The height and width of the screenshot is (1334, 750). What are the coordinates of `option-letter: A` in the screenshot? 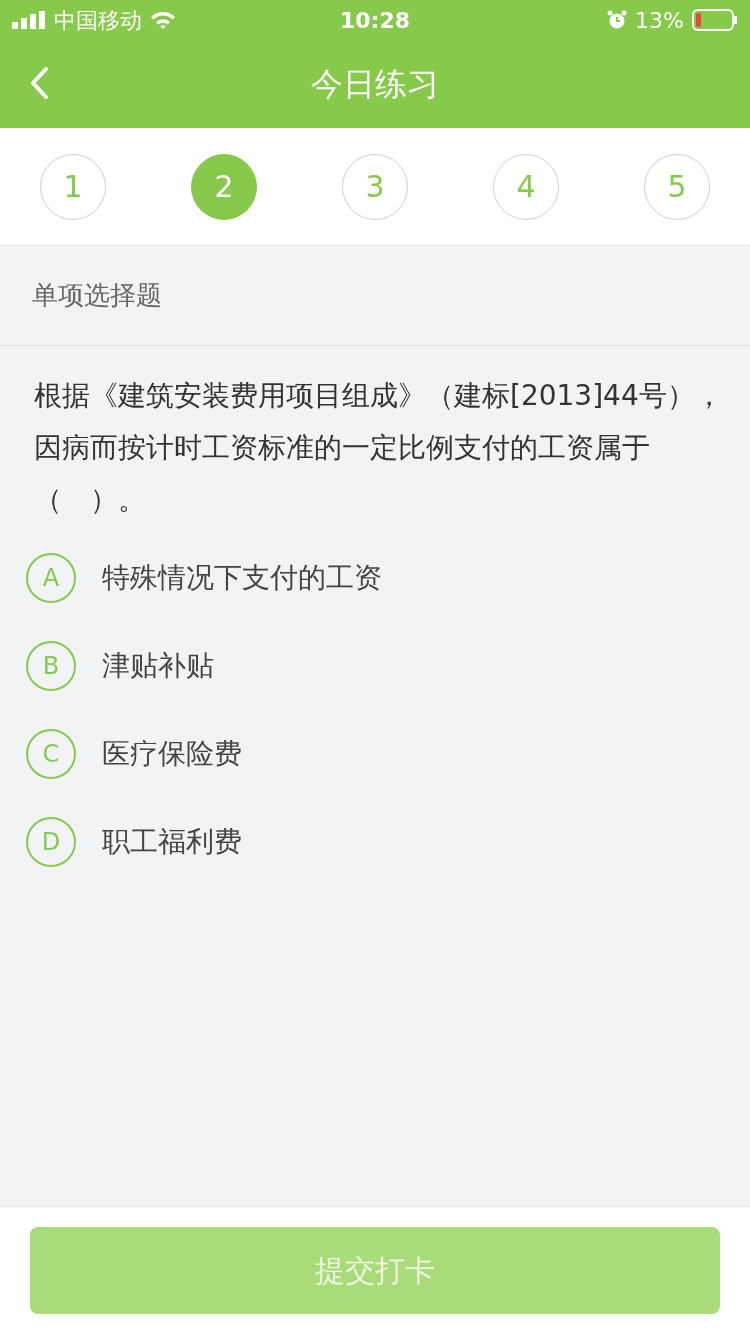 It's located at (51, 578).